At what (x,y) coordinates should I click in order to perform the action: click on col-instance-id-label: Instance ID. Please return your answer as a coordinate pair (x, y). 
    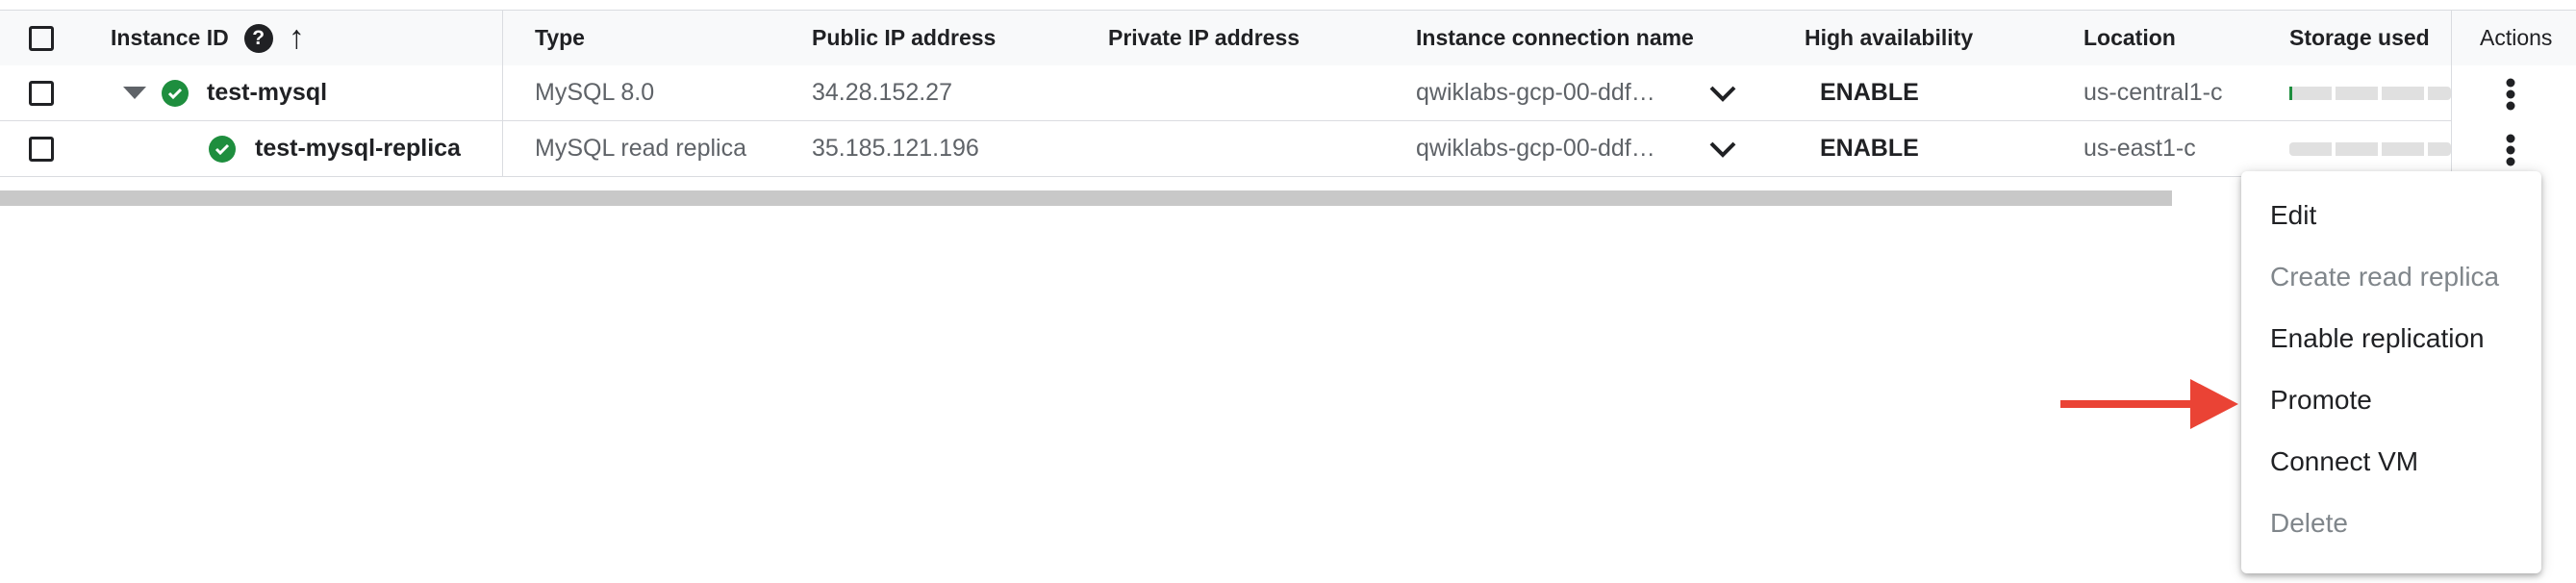
    Looking at the image, I should click on (170, 37).